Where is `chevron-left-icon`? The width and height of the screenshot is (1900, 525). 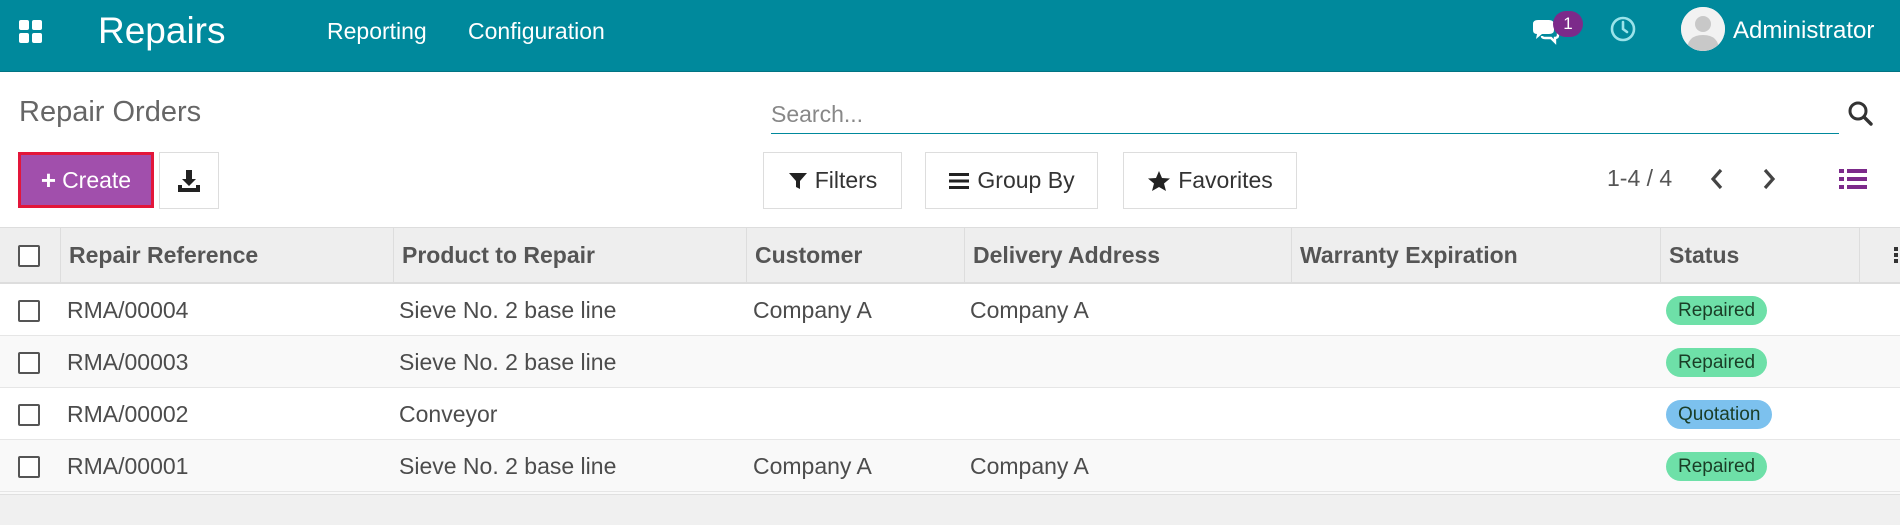 chevron-left-icon is located at coordinates (1717, 179).